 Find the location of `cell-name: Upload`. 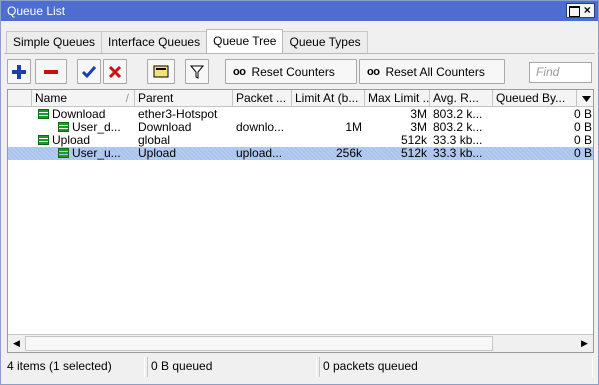

cell-name: Upload is located at coordinates (85, 140).